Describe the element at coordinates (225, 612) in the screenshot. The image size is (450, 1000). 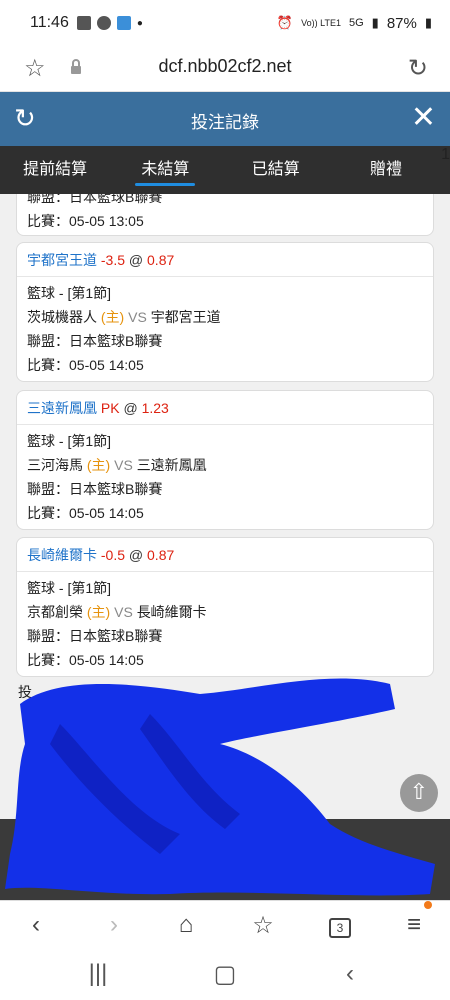
I see `matchup-text: 京都創榮 (主) VS 長崎維爾卡` at that location.